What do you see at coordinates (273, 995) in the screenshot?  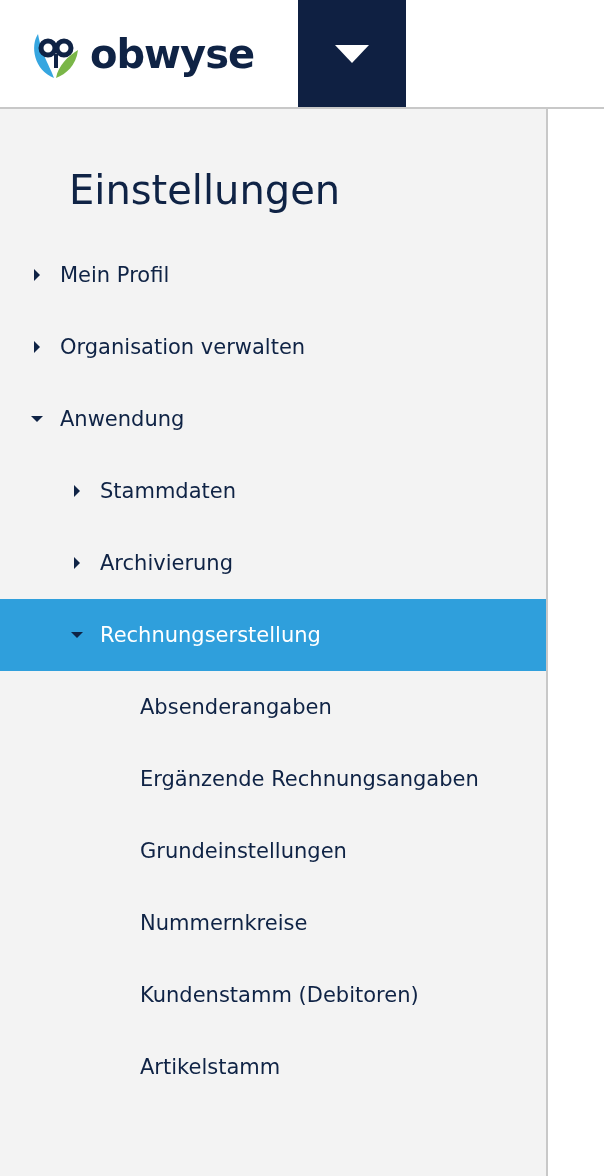 I see `sidebar-item: Kundenstamm (Debitoren)` at bounding box center [273, 995].